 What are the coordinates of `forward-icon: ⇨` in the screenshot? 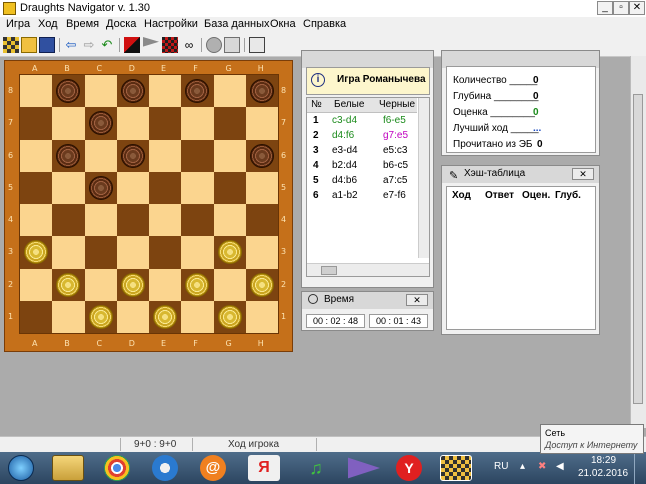 It's located at (89, 45).